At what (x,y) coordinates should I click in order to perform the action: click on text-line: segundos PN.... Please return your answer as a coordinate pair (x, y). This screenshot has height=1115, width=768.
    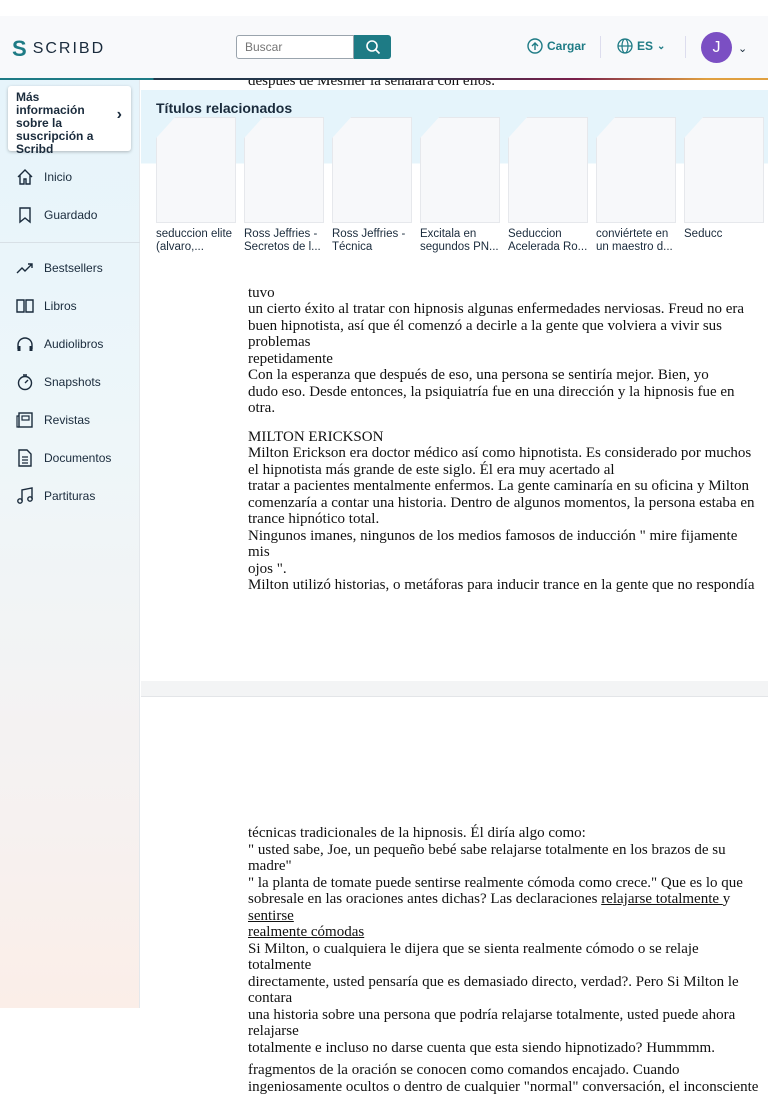
    Looking at the image, I should click on (459, 247).